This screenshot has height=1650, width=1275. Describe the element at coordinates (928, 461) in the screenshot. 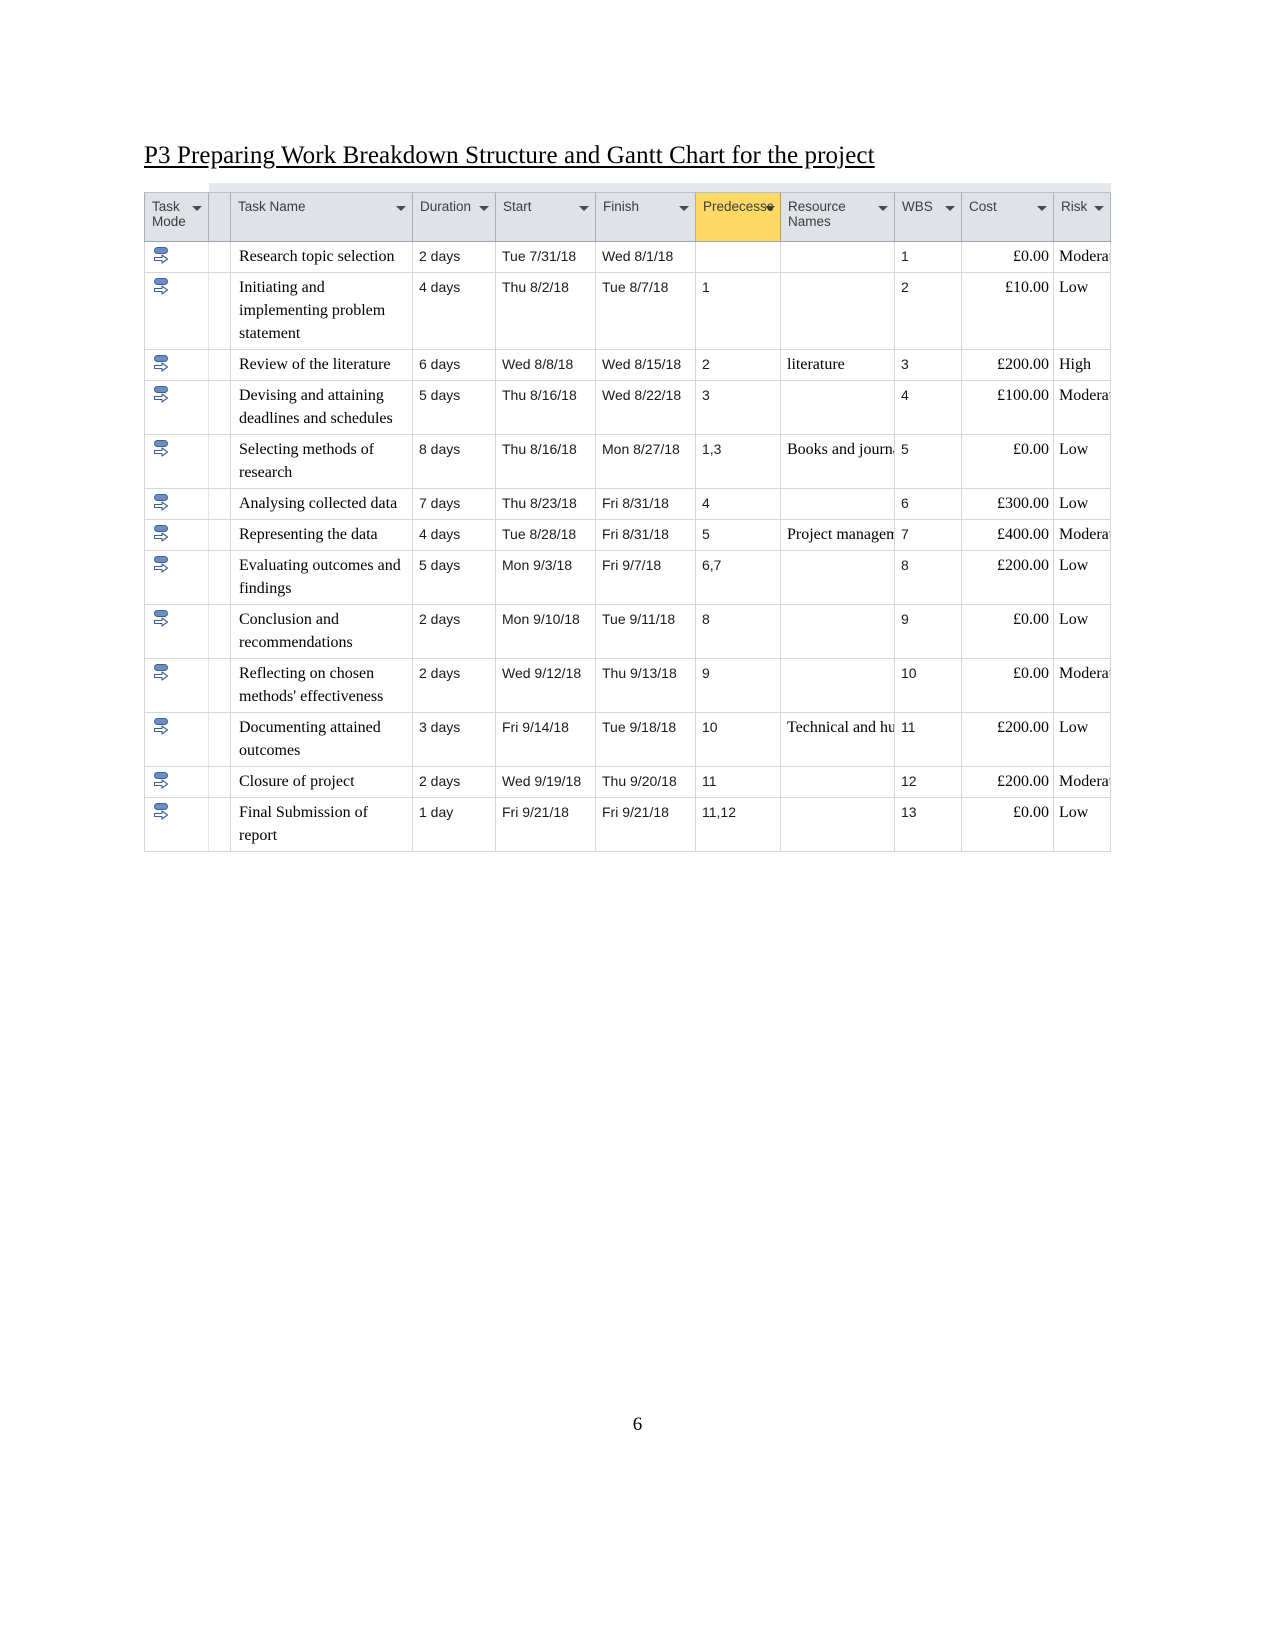

I see `cell-wbs: 5` at that location.